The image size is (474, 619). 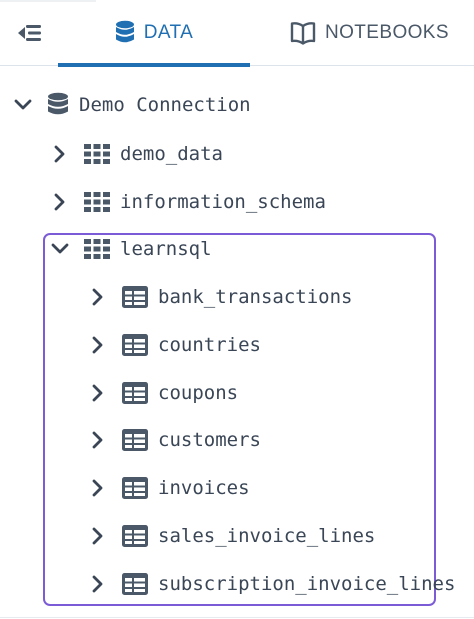 I want to click on tree-item-schema-demo-data: demo_data, so click(x=136, y=154).